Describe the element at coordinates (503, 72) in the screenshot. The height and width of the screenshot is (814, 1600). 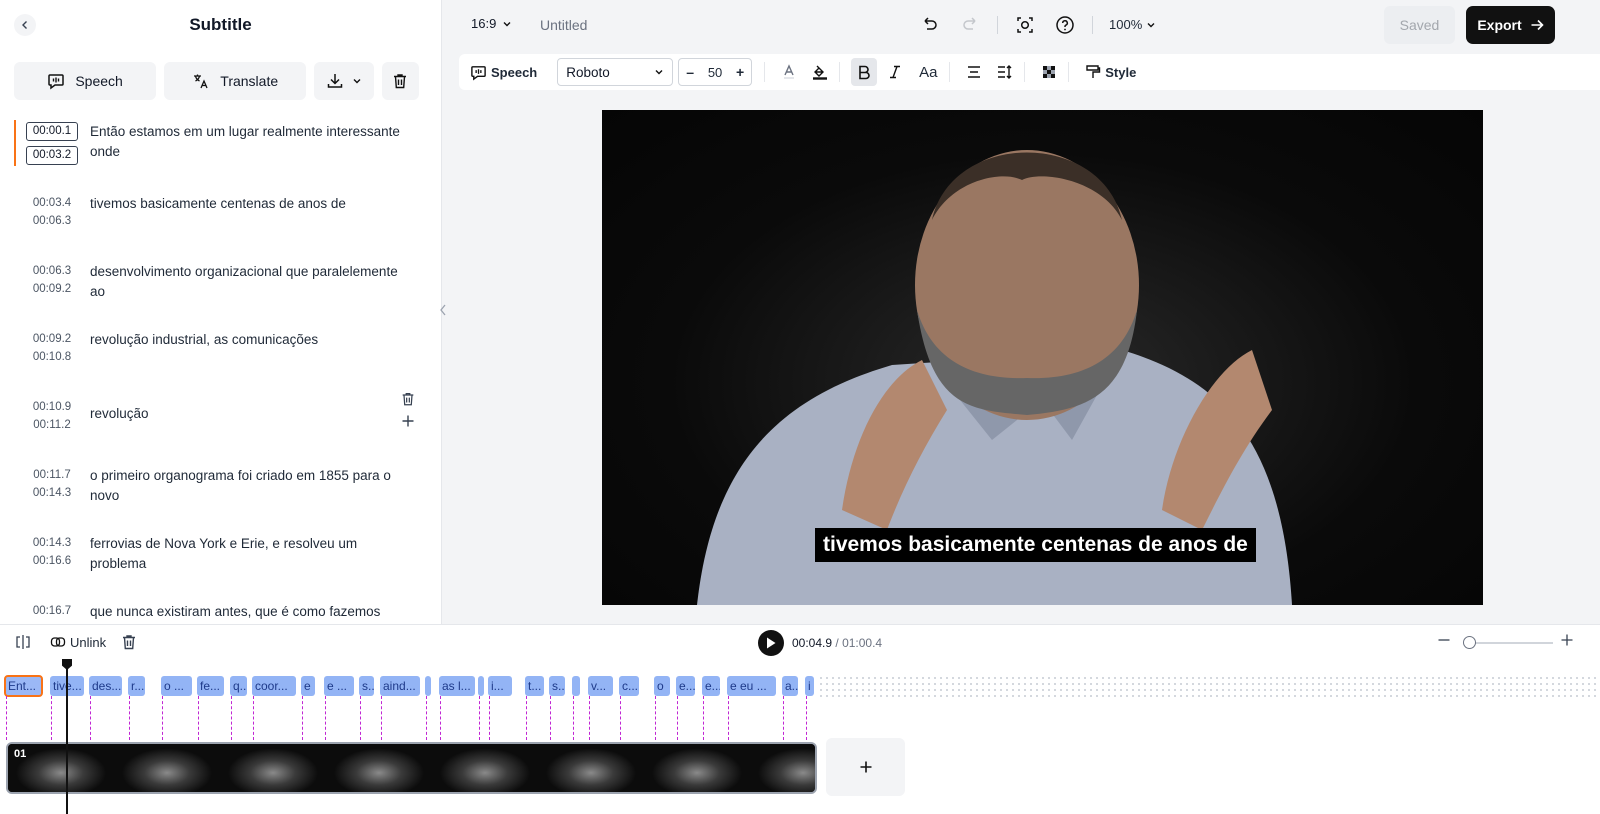
I see `format-speech-button: Speech` at that location.